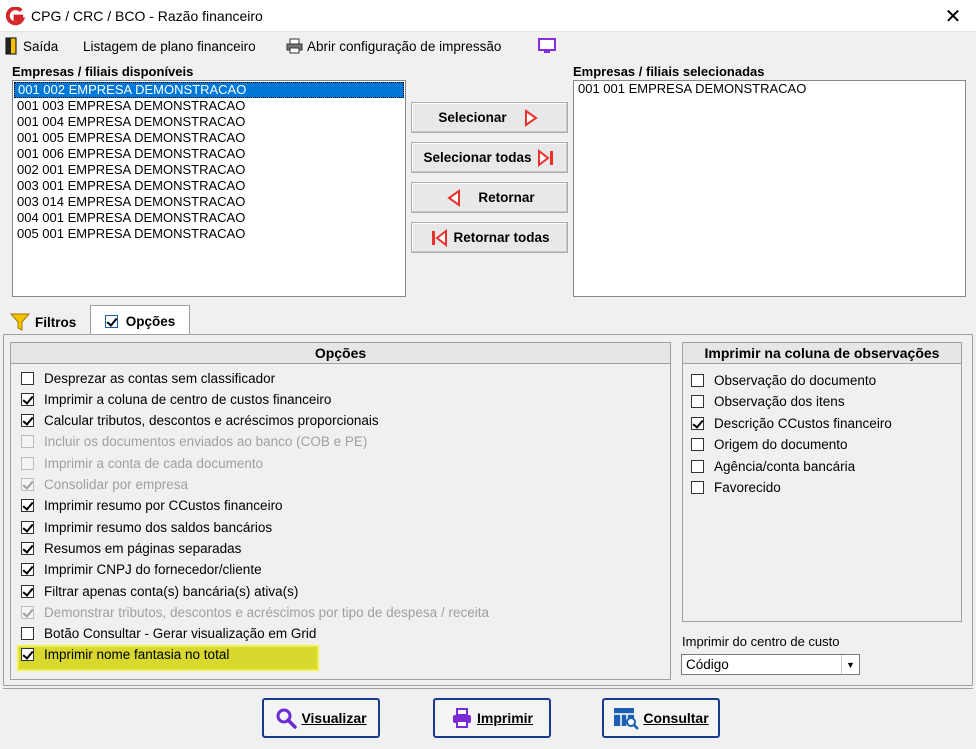 This screenshot has height=749, width=976. Describe the element at coordinates (103, 71) in the screenshot. I see `available-label: Empresas / filiais disponíveis` at that location.